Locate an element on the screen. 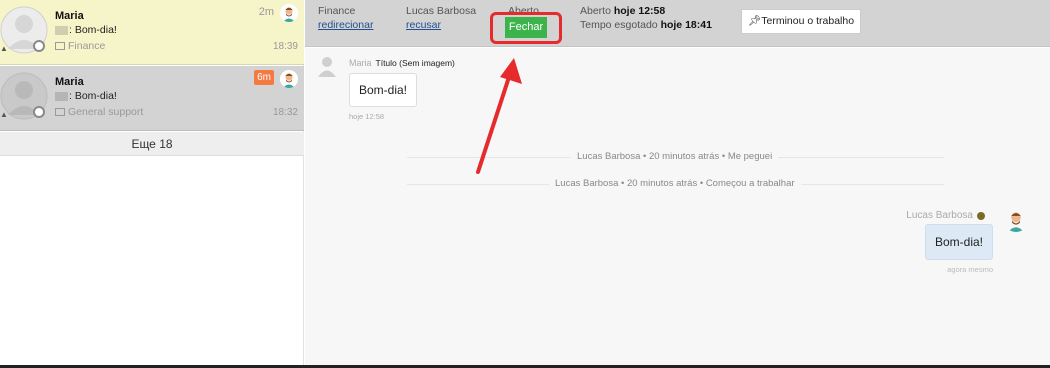 The image size is (1050, 368). conversation-time: 18:39 is located at coordinates (285, 46).